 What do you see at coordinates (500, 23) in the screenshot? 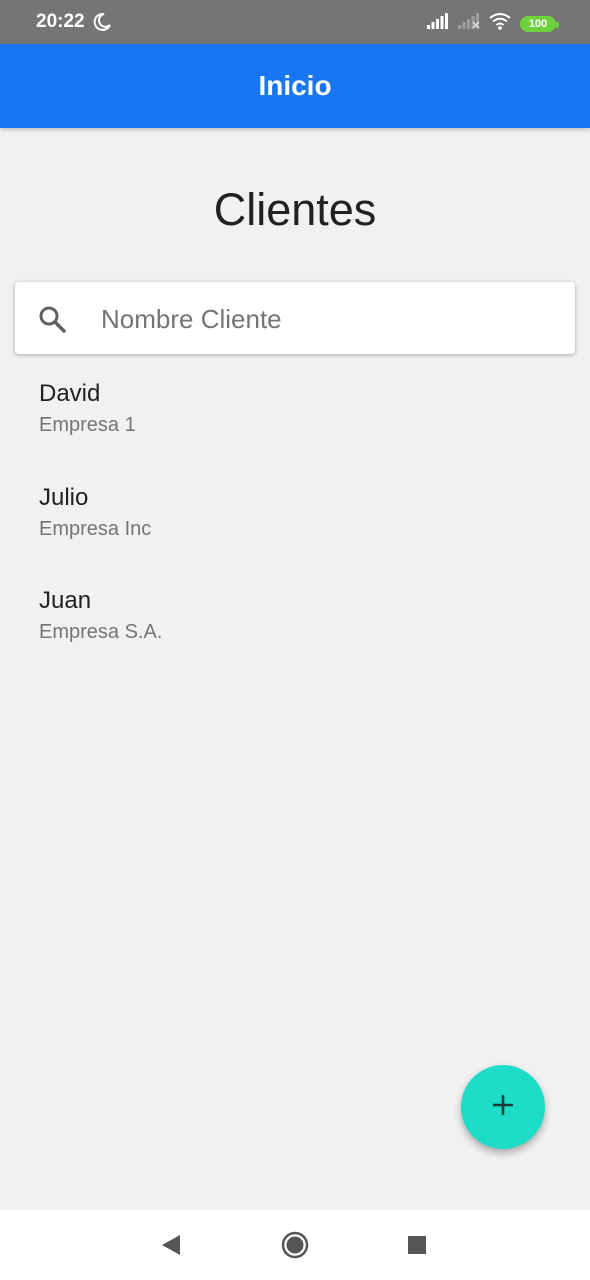
I see `wifi-icon` at bounding box center [500, 23].